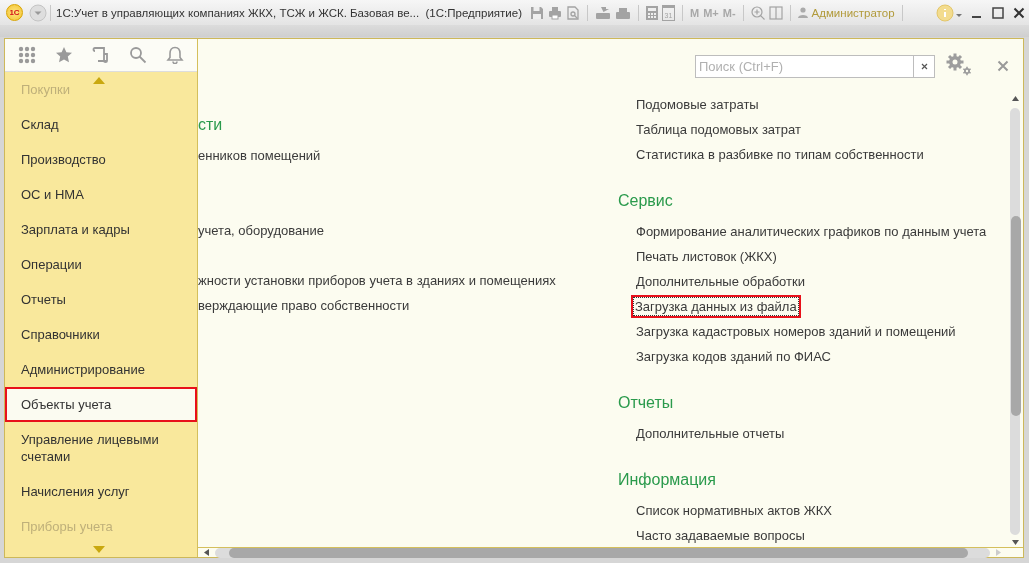  Describe the element at coordinates (289, 12) in the screenshot. I see `window-title: 1С:Учет в управляющих компаниях ЖКХ, ТСЖ и ЖСК. Базовая ве... (1С:Предприятие)` at that location.